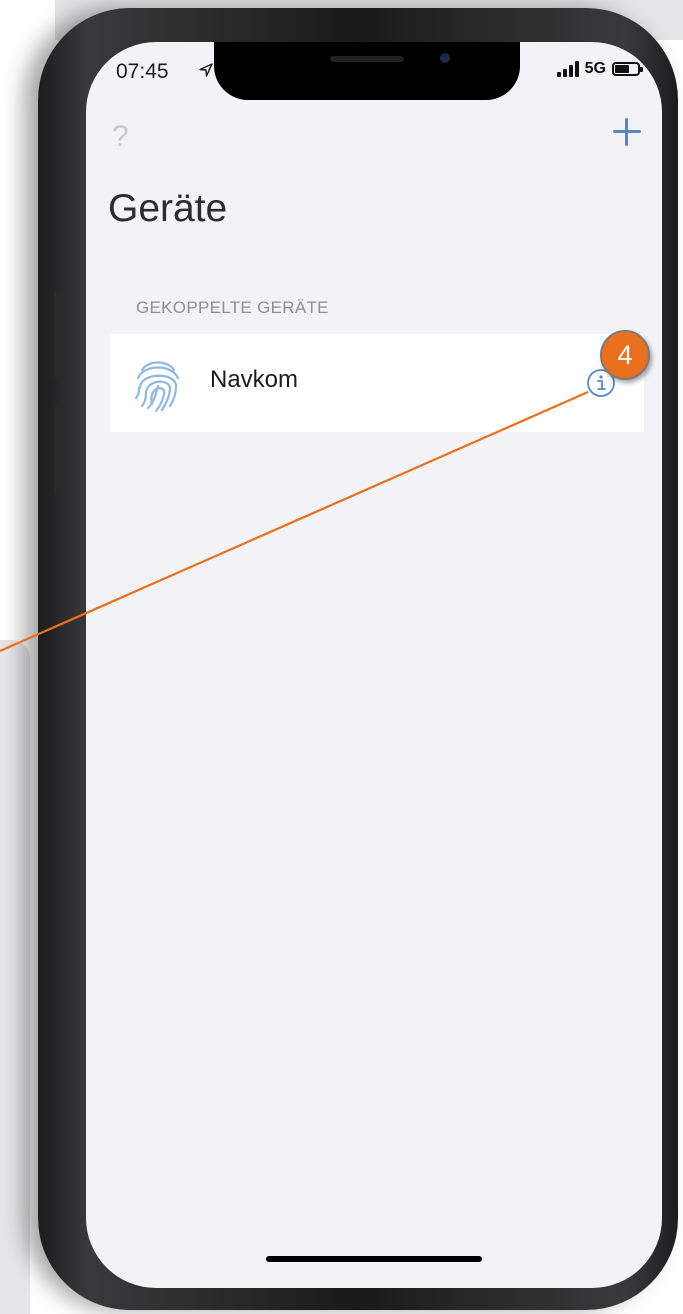 Image resolution: width=683 pixels, height=1314 pixels. Describe the element at coordinates (625, 355) in the screenshot. I see `callout-badge: 4` at that location.